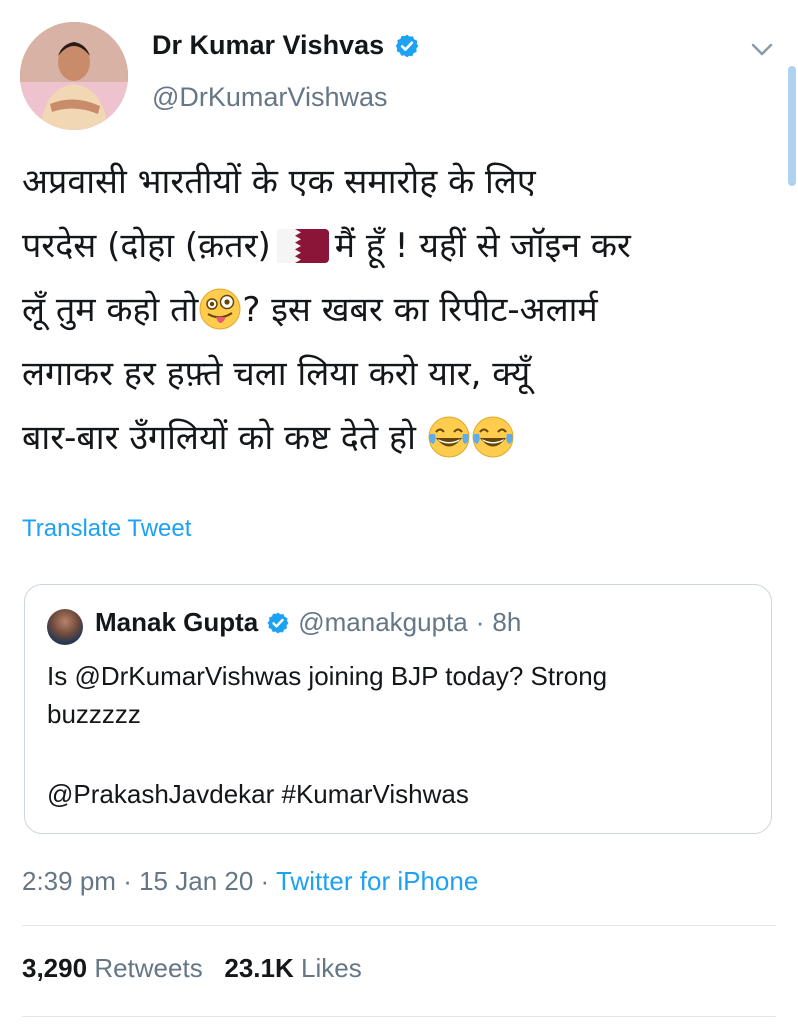 The width and height of the screenshot is (798, 1024). I want to click on quoted-author-handle: @manakgupta, so click(383, 622).